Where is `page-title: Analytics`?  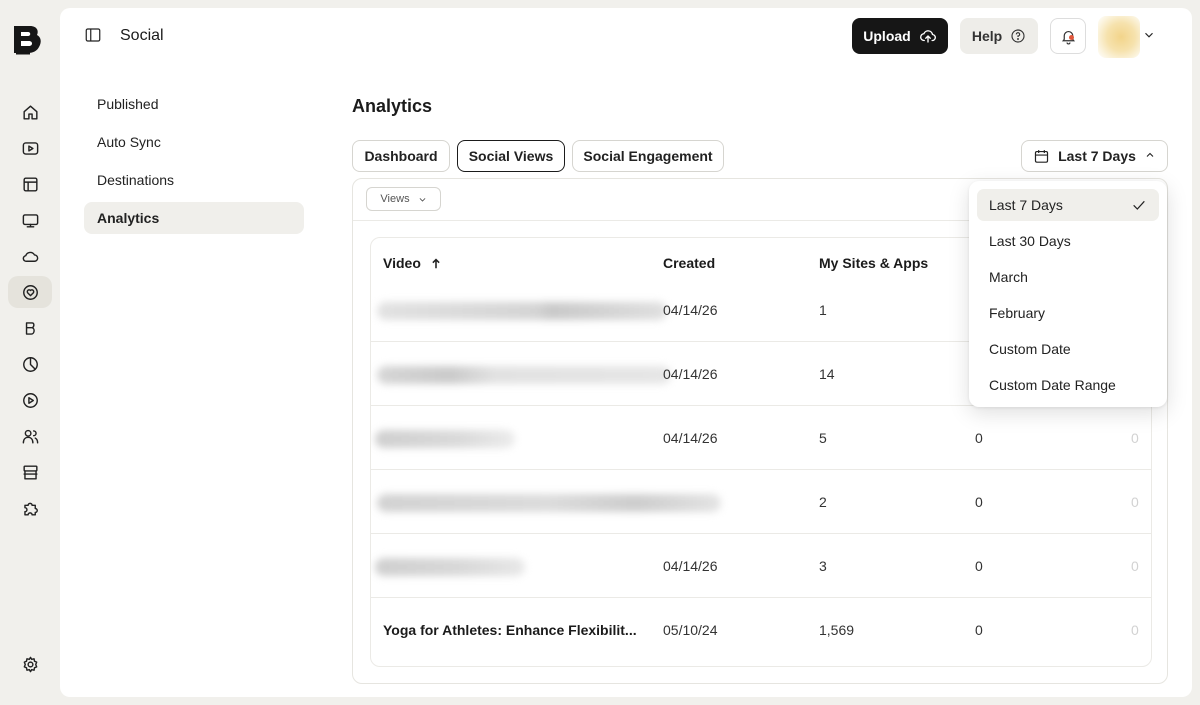
page-title: Analytics is located at coordinates (392, 106).